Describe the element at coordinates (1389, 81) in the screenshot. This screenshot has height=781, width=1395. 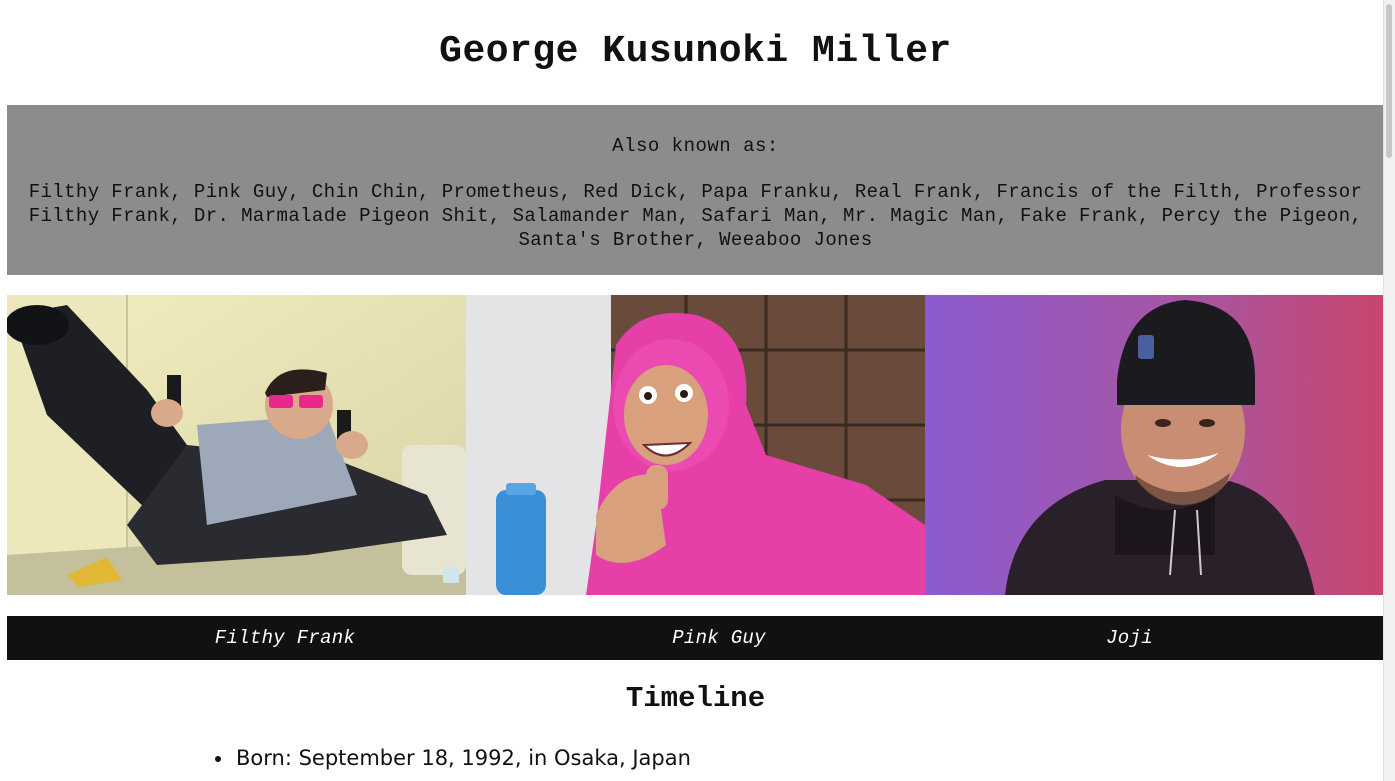
I see `scrollbar-thumb` at that location.